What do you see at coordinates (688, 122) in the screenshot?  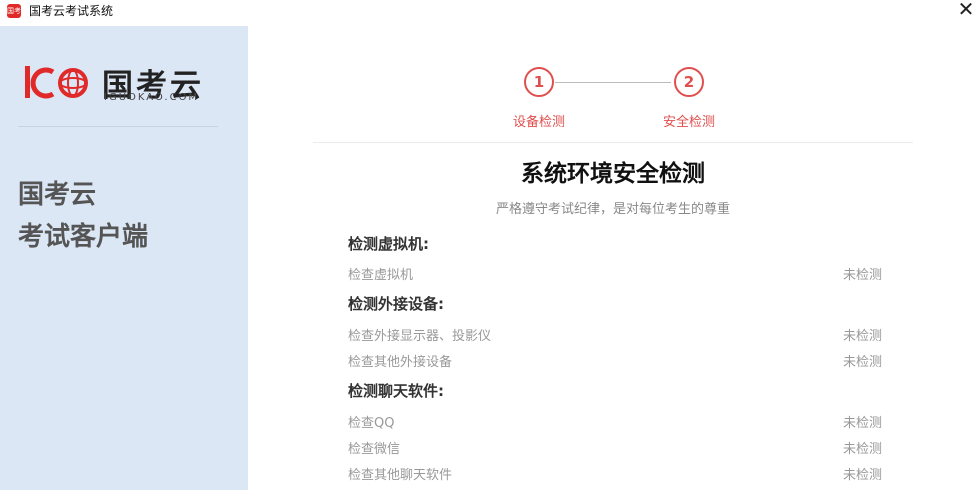 I see `step-label: 安全检测` at bounding box center [688, 122].